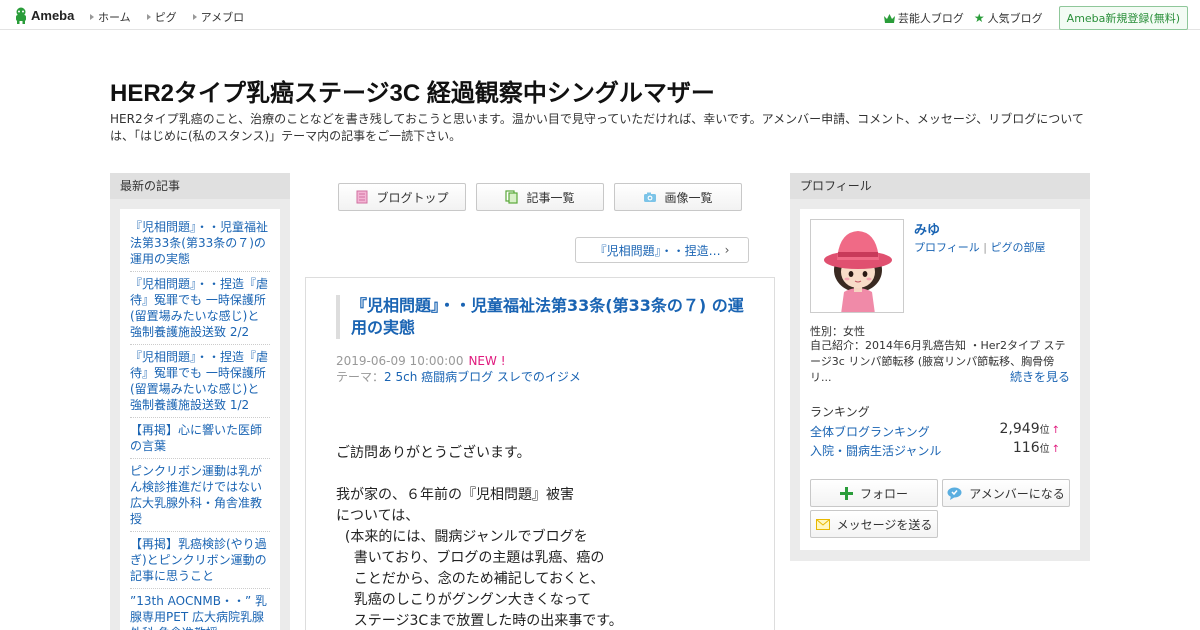 This screenshot has height=630, width=1200. Describe the element at coordinates (402, 197) in the screenshot. I see `tab-blog-top: ブログトップ` at that location.